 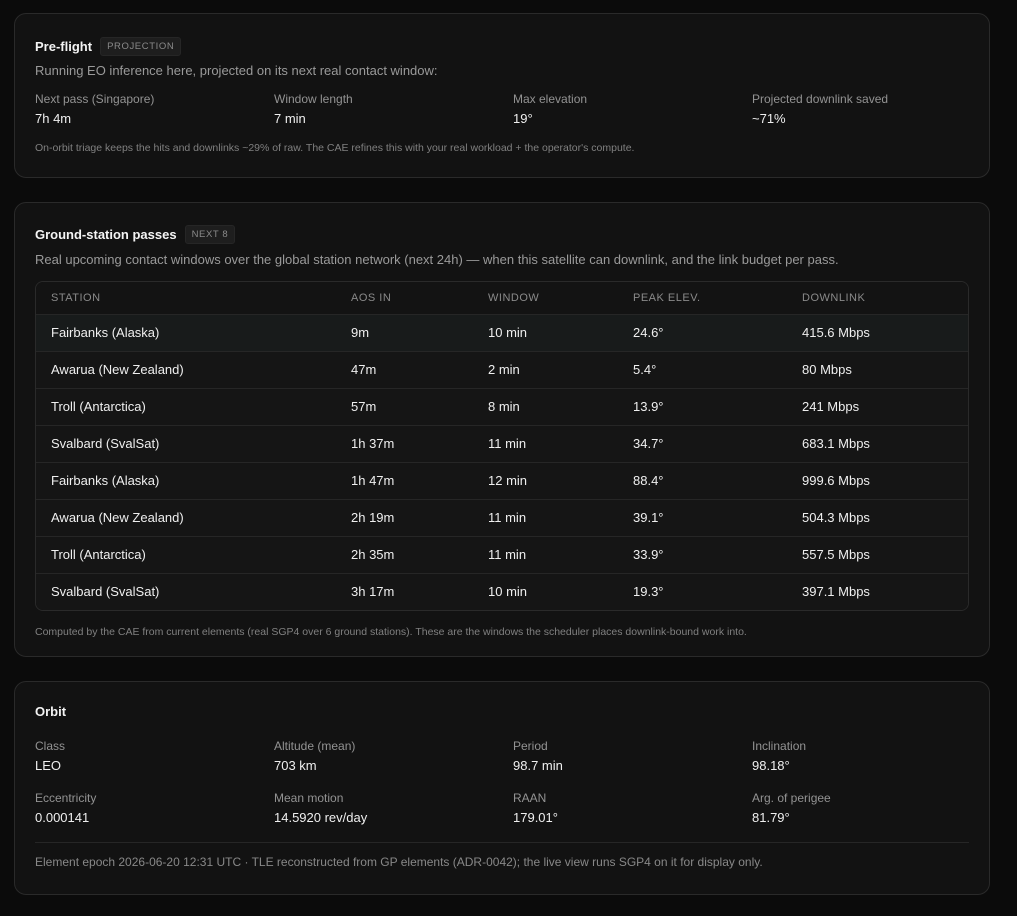 What do you see at coordinates (404, 443) in the screenshot?
I see `cell-aos-in: 1h 37m` at bounding box center [404, 443].